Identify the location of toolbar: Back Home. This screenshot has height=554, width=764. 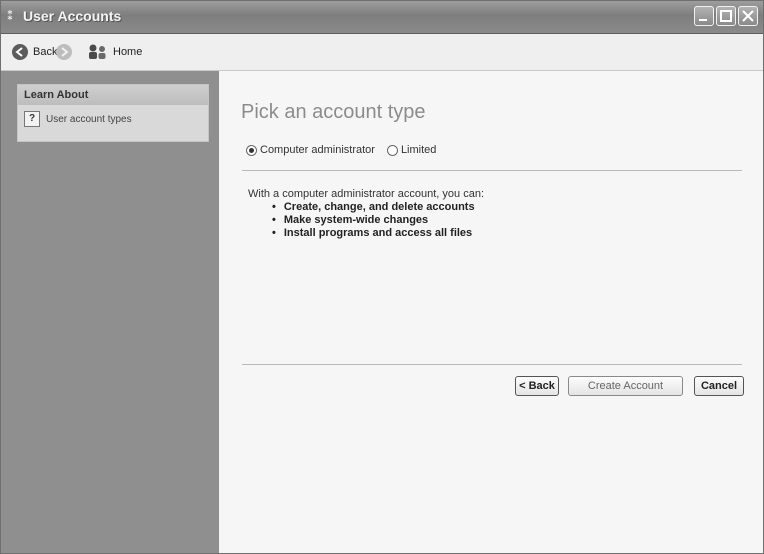
(382, 52).